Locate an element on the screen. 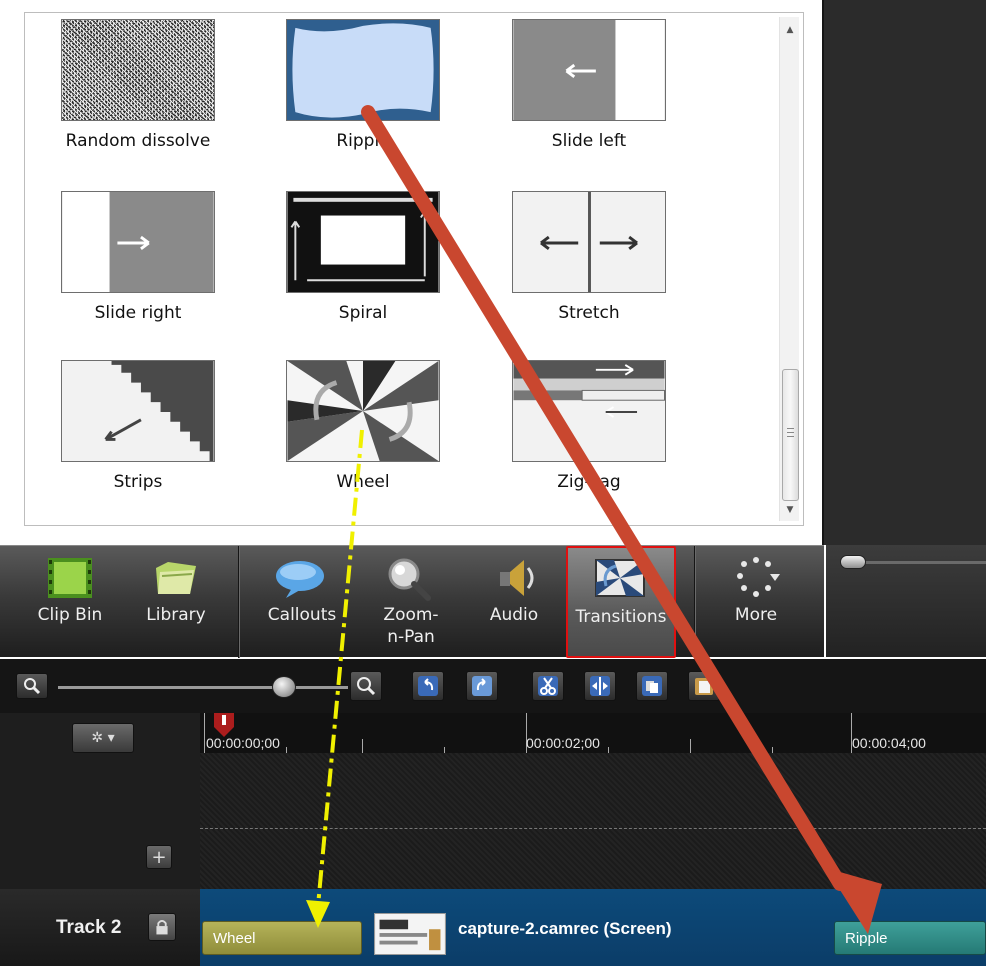 This screenshot has width=986, height=966. lock-icon is located at coordinates (162, 927).